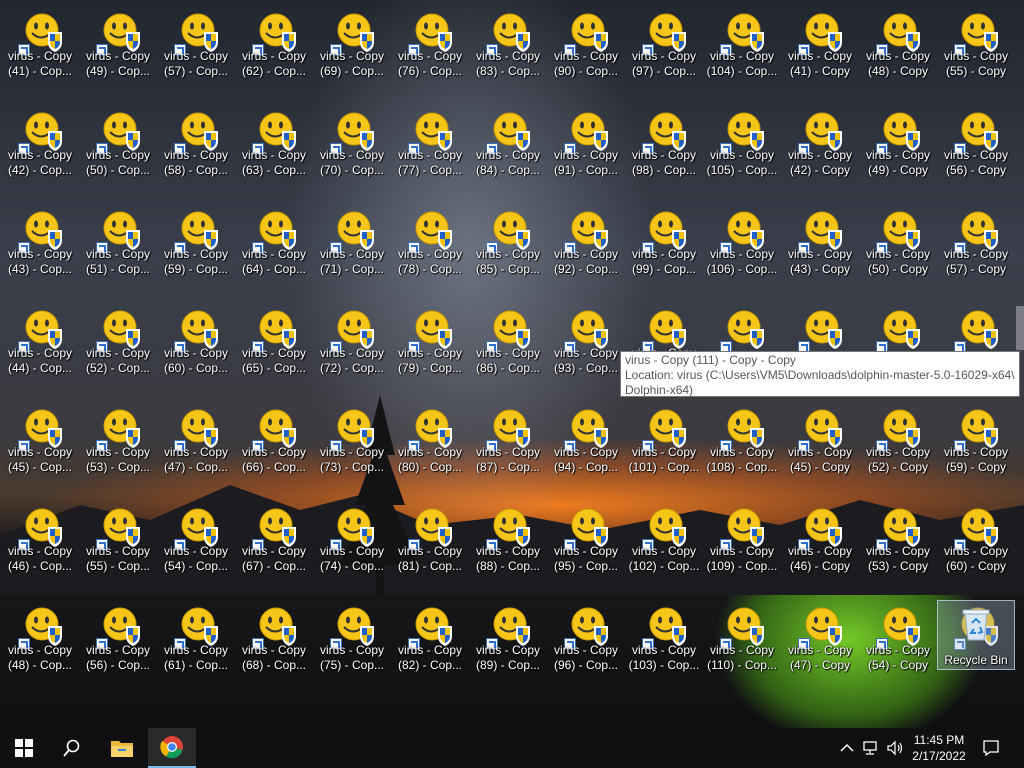 The height and width of the screenshot is (768, 1024). What do you see at coordinates (820, 443) in the screenshot?
I see `desktop-shortcut: virus - Copy (45) - Copy` at bounding box center [820, 443].